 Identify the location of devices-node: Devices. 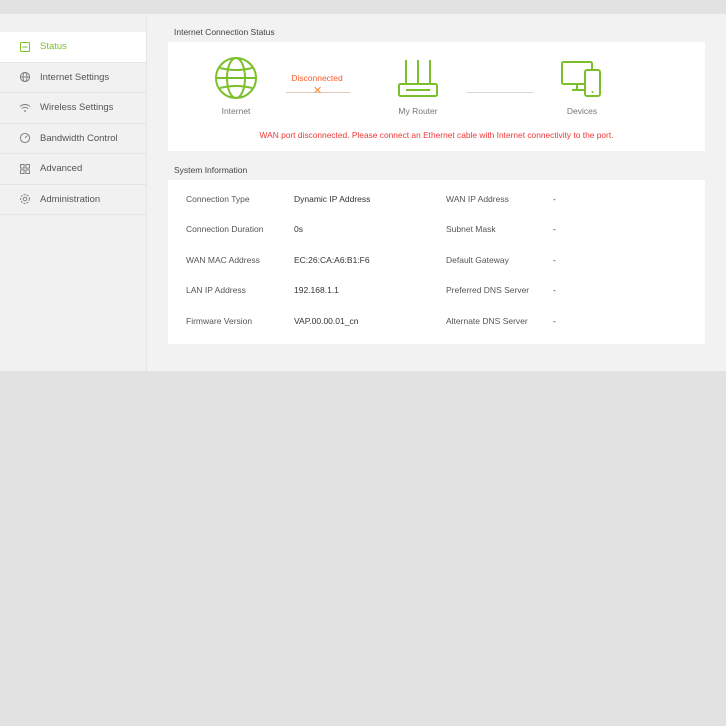
(582, 86).